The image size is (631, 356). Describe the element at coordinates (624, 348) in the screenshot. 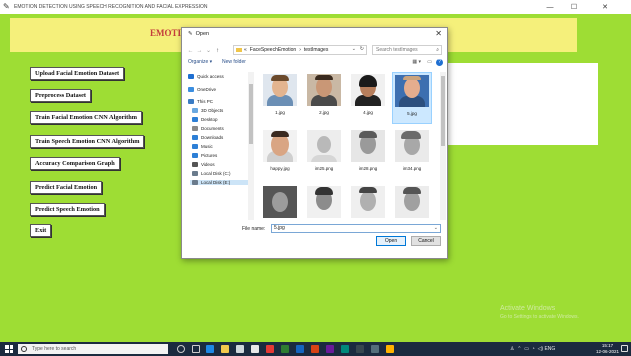

I see `notification-icon` at that location.